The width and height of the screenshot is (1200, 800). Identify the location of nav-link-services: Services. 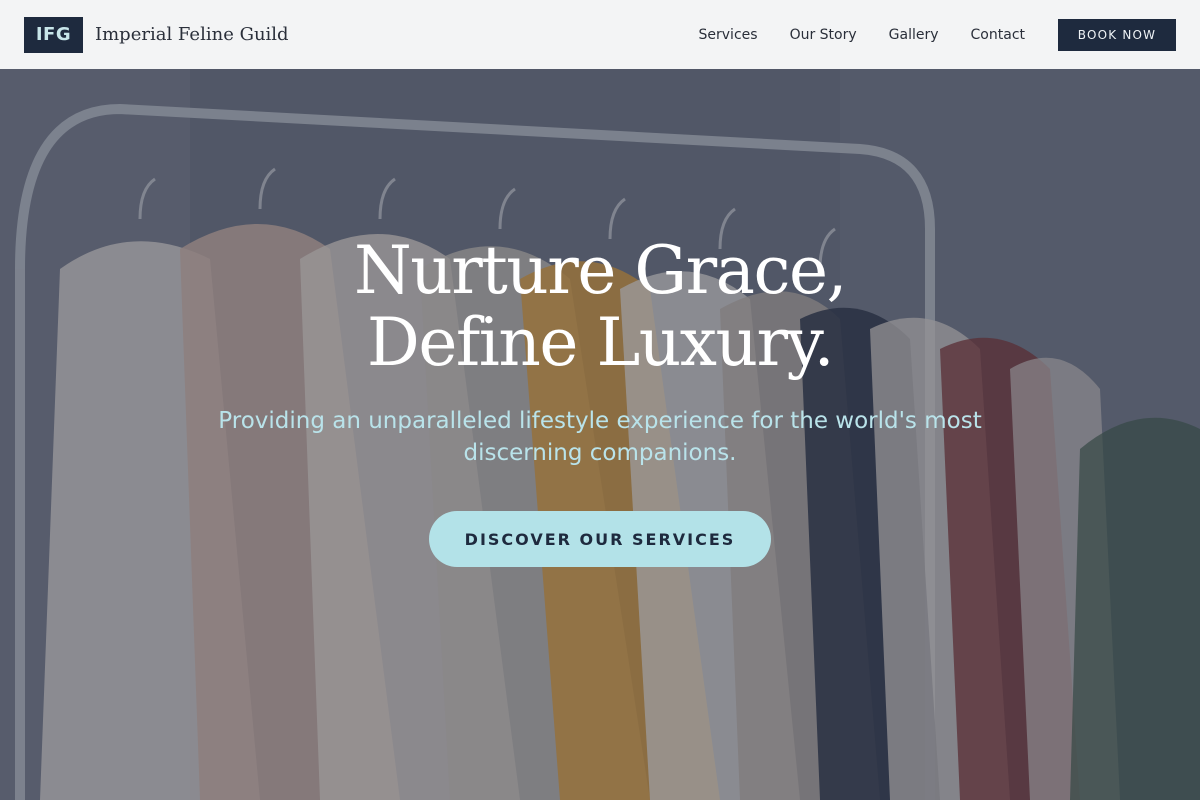
(728, 35).